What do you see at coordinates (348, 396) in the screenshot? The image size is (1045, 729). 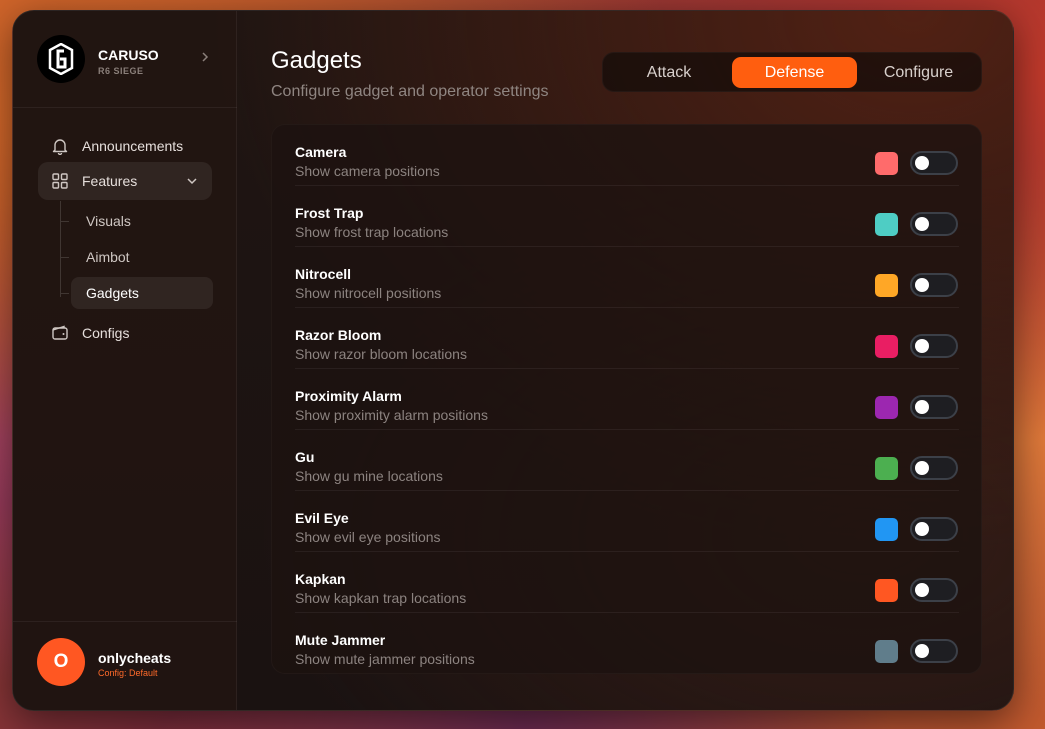 I see `gadget-name: Proximity Alarm` at bounding box center [348, 396].